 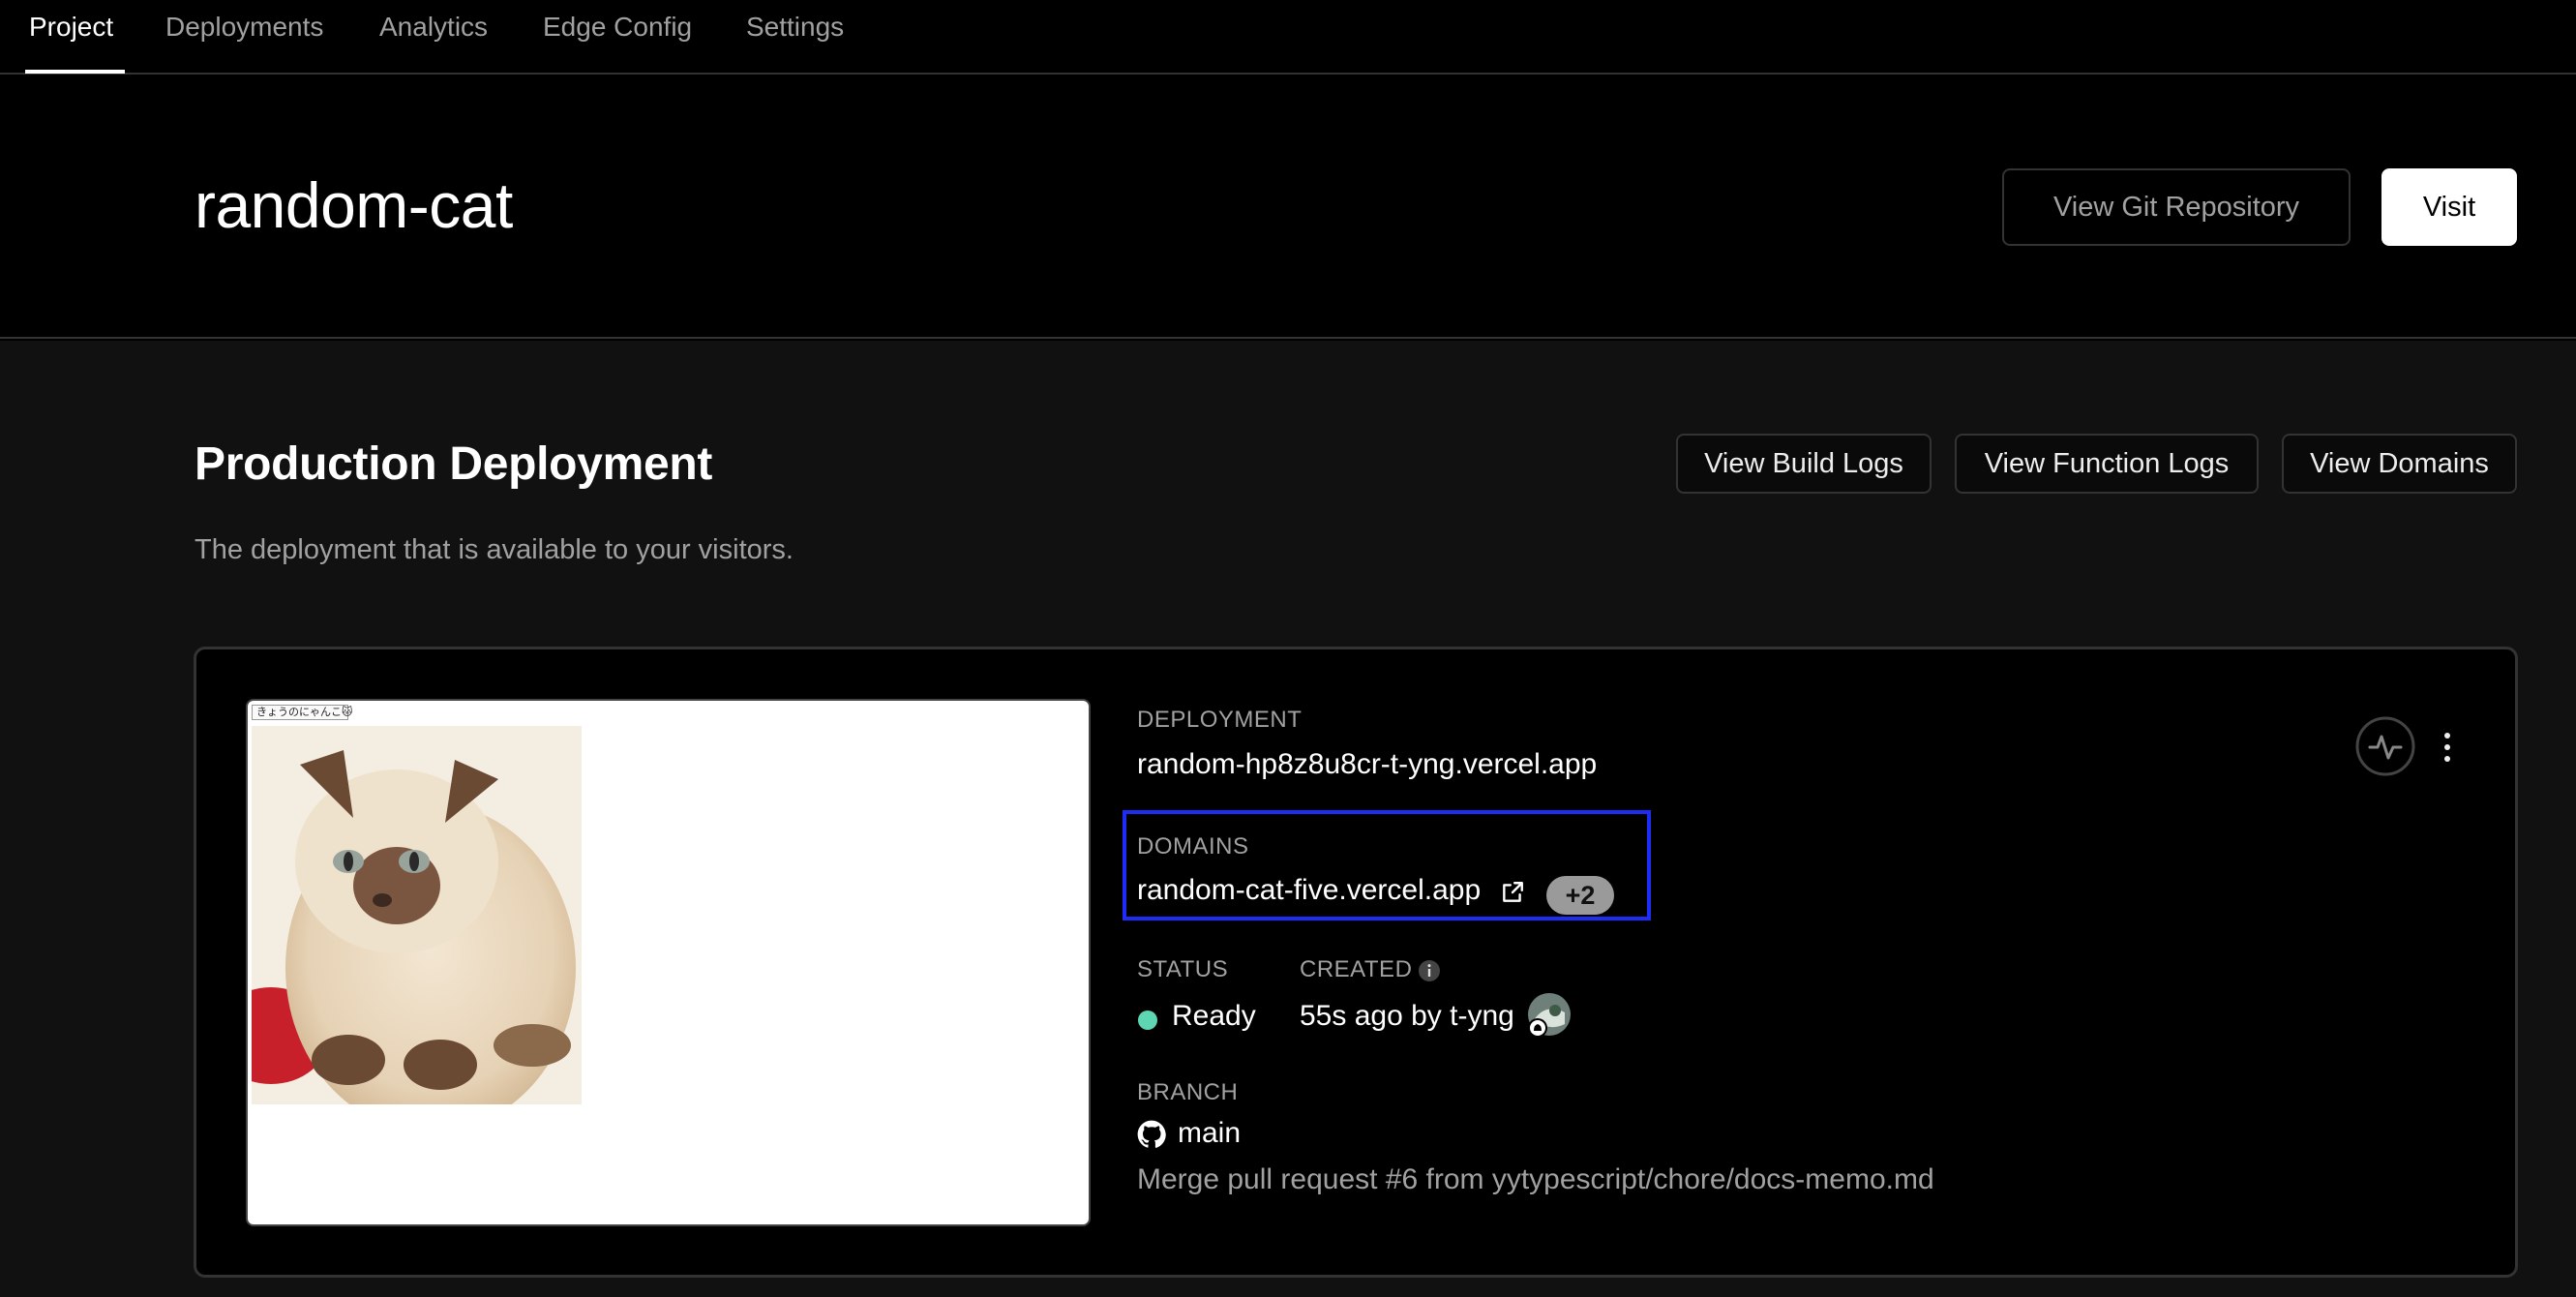 What do you see at coordinates (2385, 746) in the screenshot?
I see `activity-icon` at bounding box center [2385, 746].